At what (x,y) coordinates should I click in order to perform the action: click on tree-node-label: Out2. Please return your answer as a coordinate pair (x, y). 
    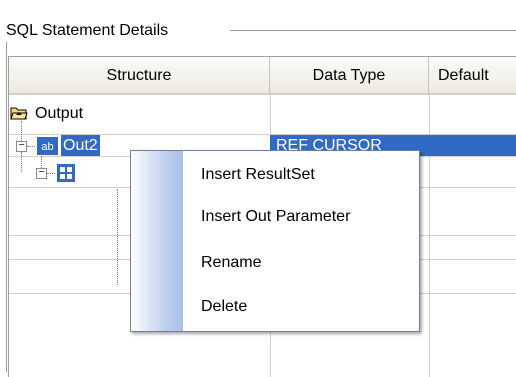
    Looking at the image, I should click on (80, 145).